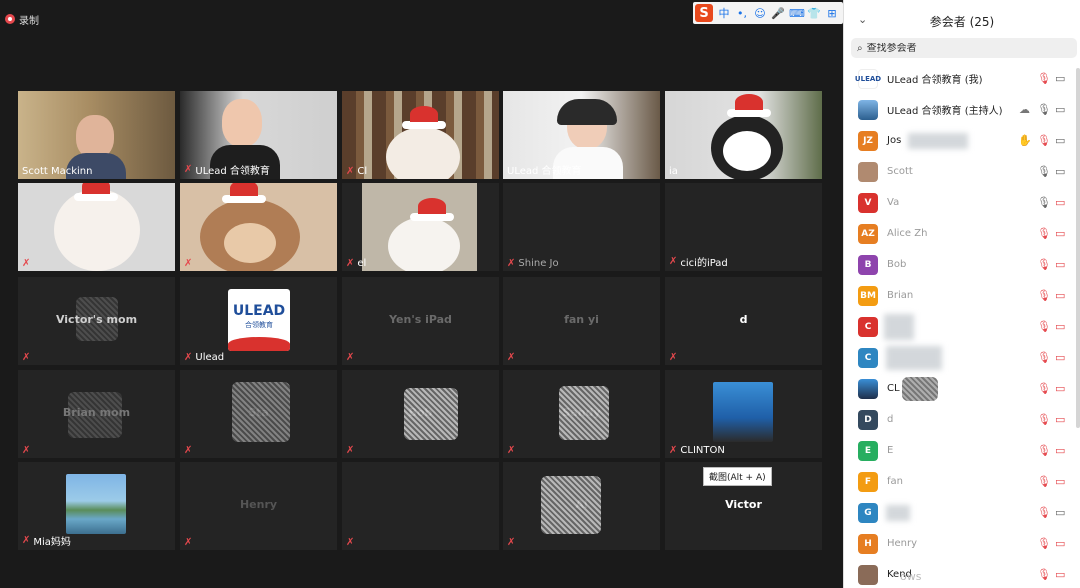 The width and height of the screenshot is (1080, 588). Describe the element at coordinates (962, 171) in the screenshot. I see `participant-row: Scott 🎙 ▭` at that location.